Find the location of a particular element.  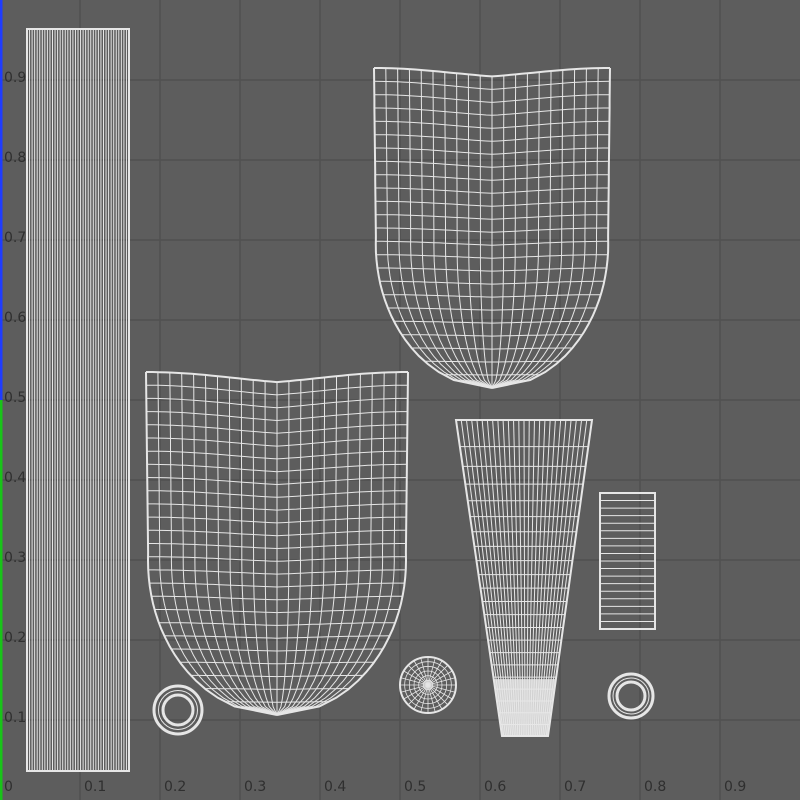

uv-shell-long-strip is located at coordinates (78, 400).